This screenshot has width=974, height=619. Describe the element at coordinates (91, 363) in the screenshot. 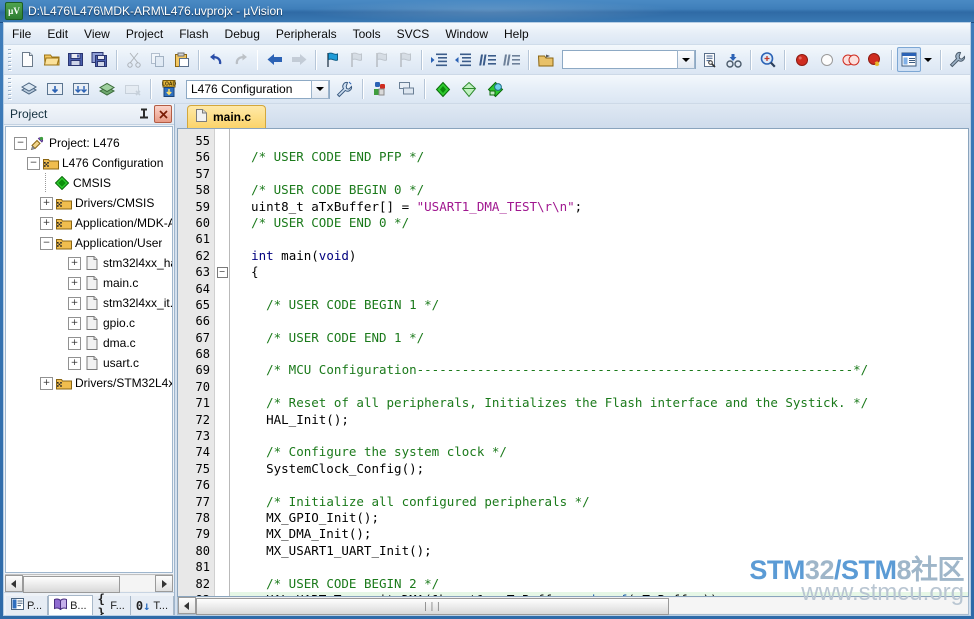

I see `tree-item-usart-c: + usart.c` at that location.